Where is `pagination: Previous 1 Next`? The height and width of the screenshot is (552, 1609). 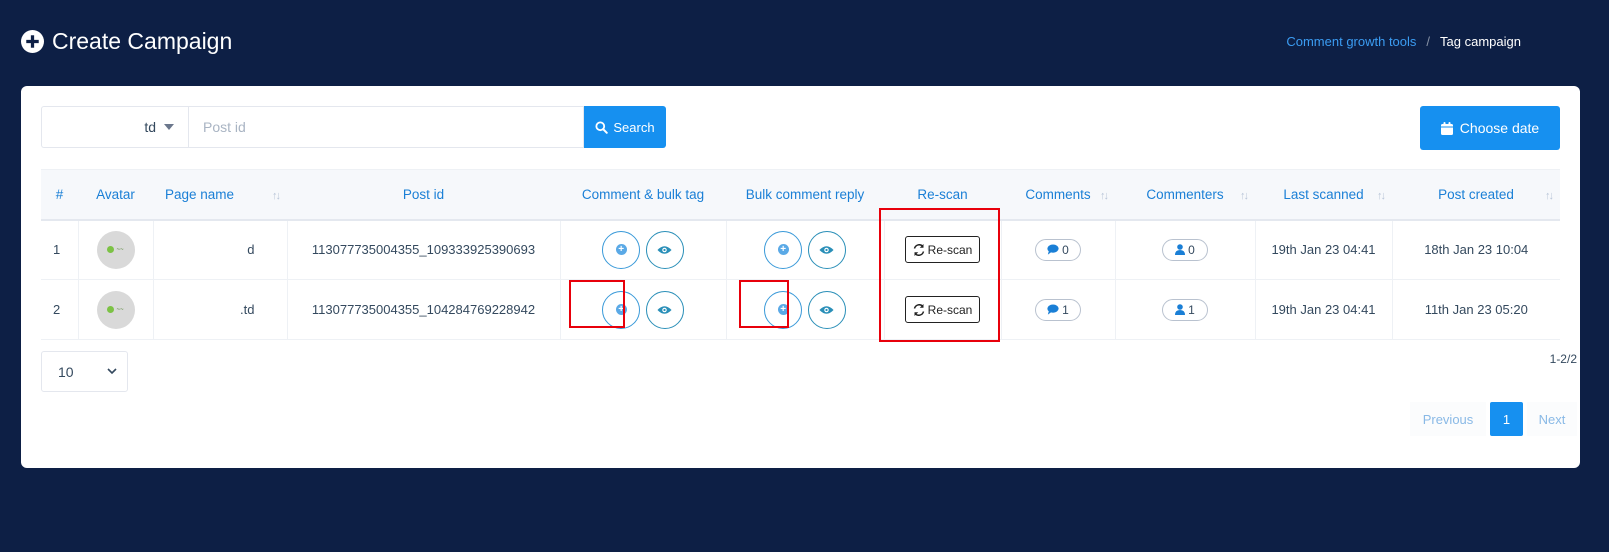
pagination: Previous 1 Next is located at coordinates (1493, 419).